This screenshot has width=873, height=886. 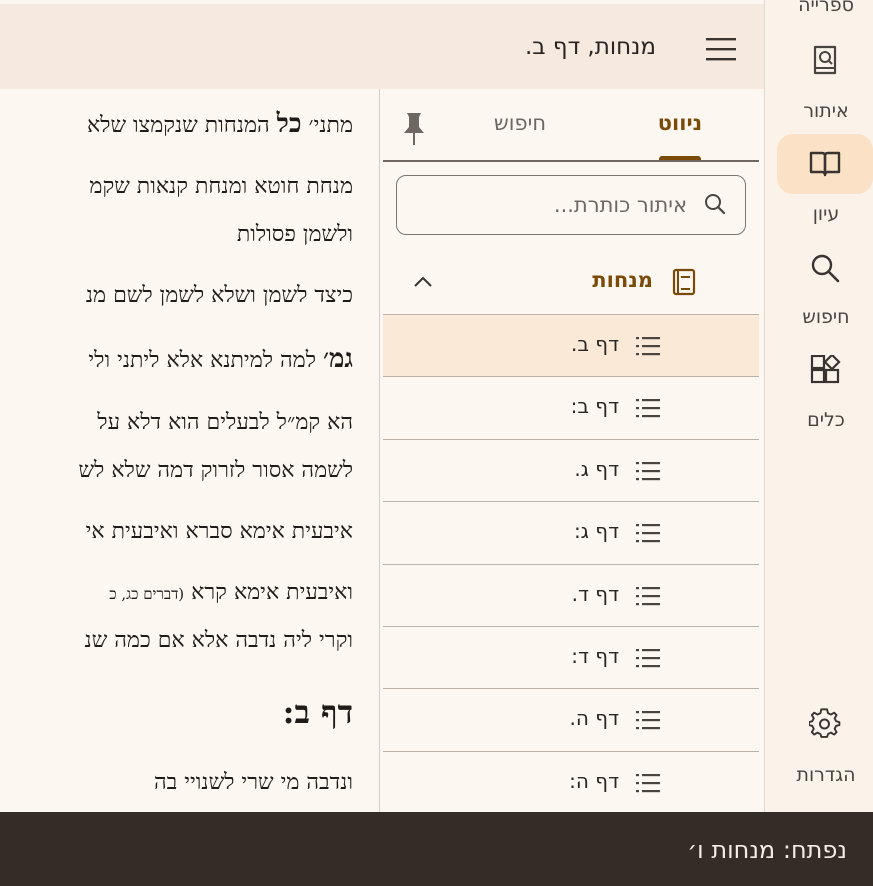 What do you see at coordinates (622, 280) in the screenshot?
I see `book-title: מנחות` at bounding box center [622, 280].